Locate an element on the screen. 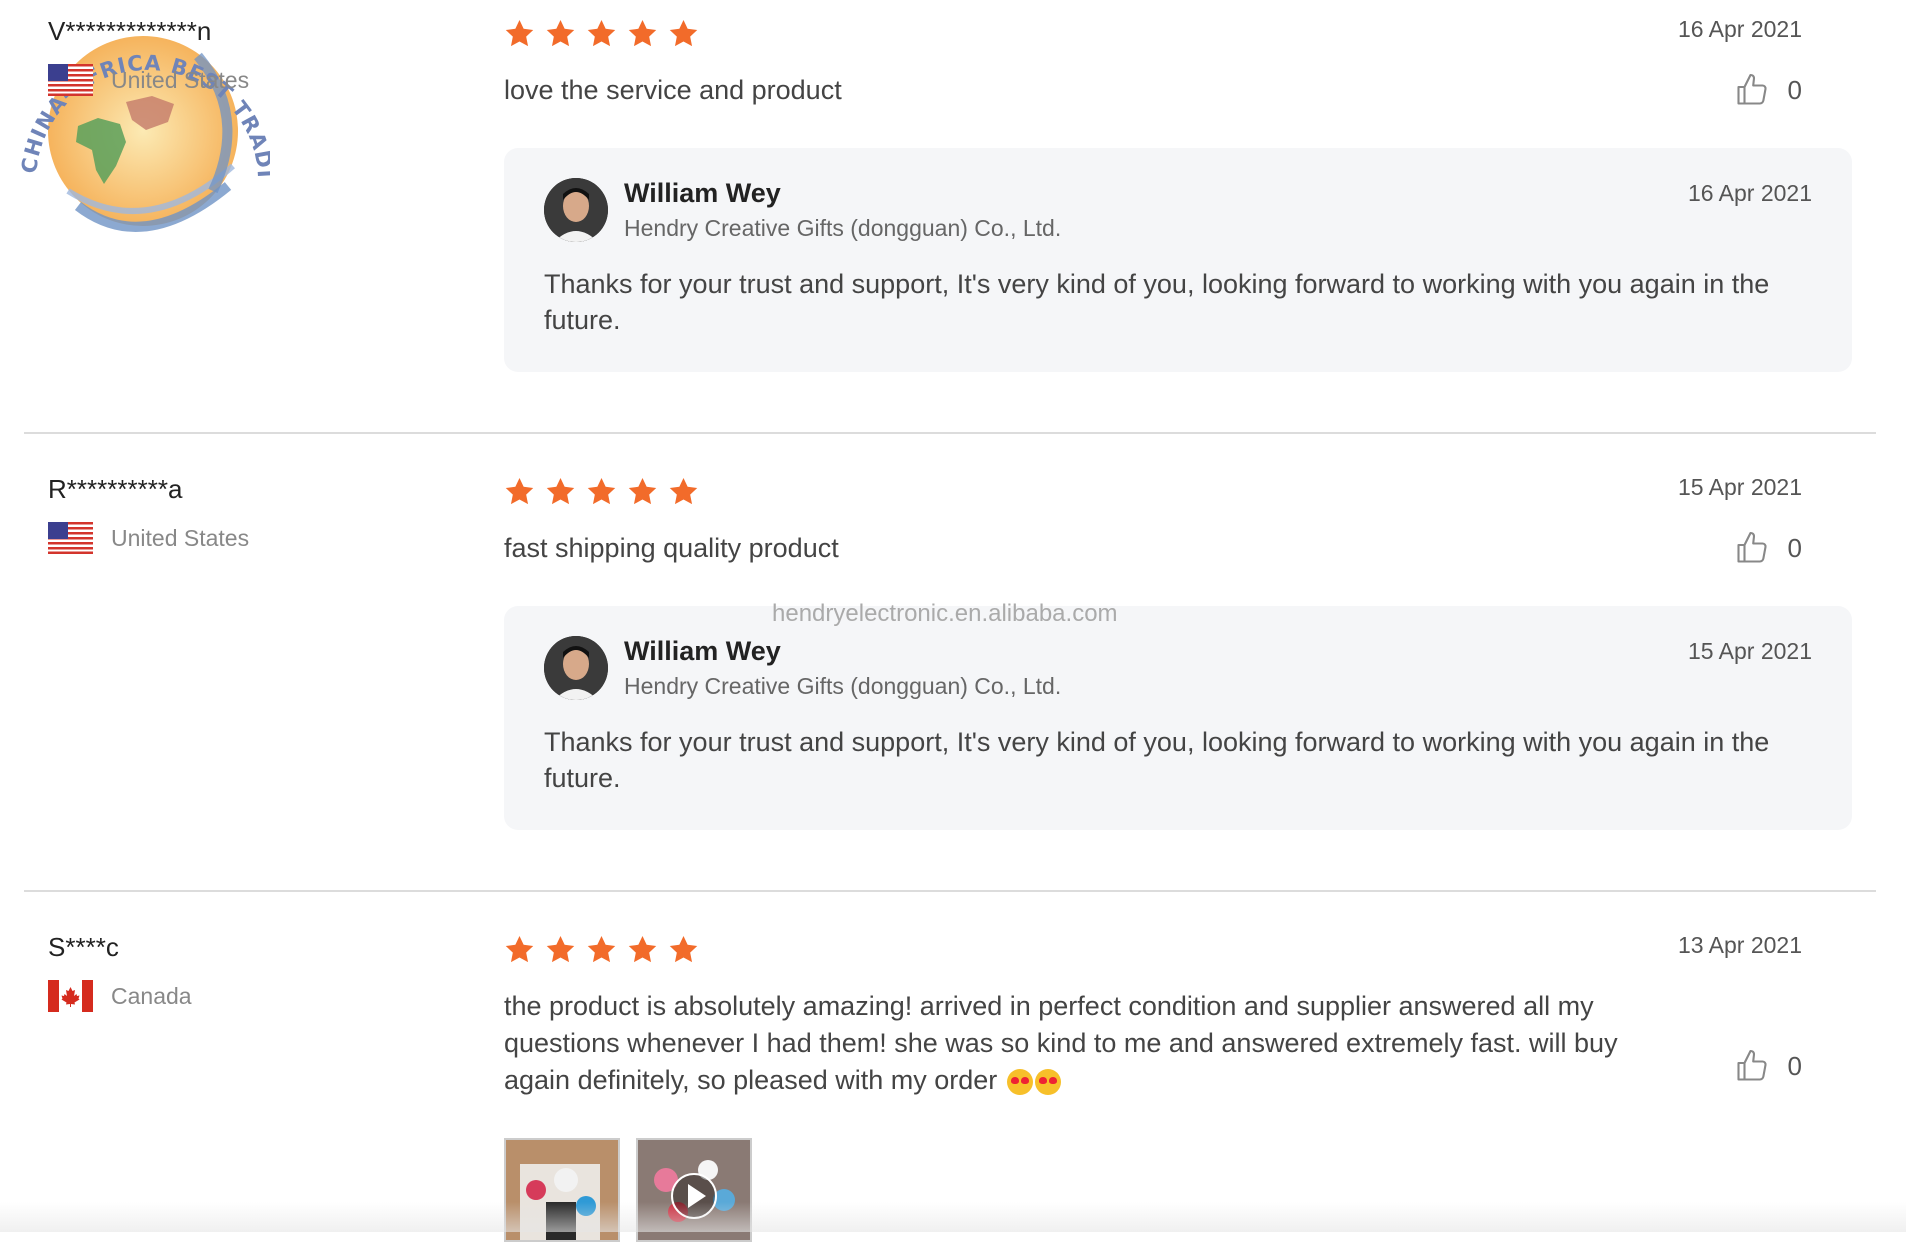 The height and width of the screenshot is (1242, 1906). country-name: Canada is located at coordinates (151, 995).